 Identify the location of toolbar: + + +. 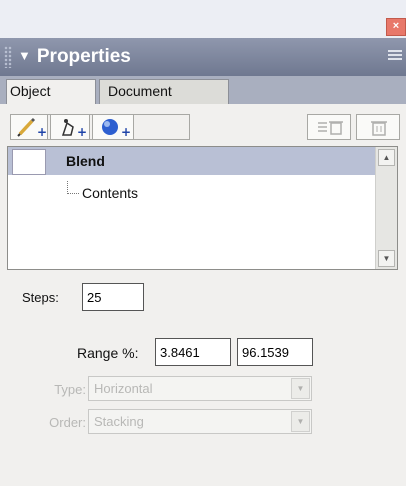
(203, 125).